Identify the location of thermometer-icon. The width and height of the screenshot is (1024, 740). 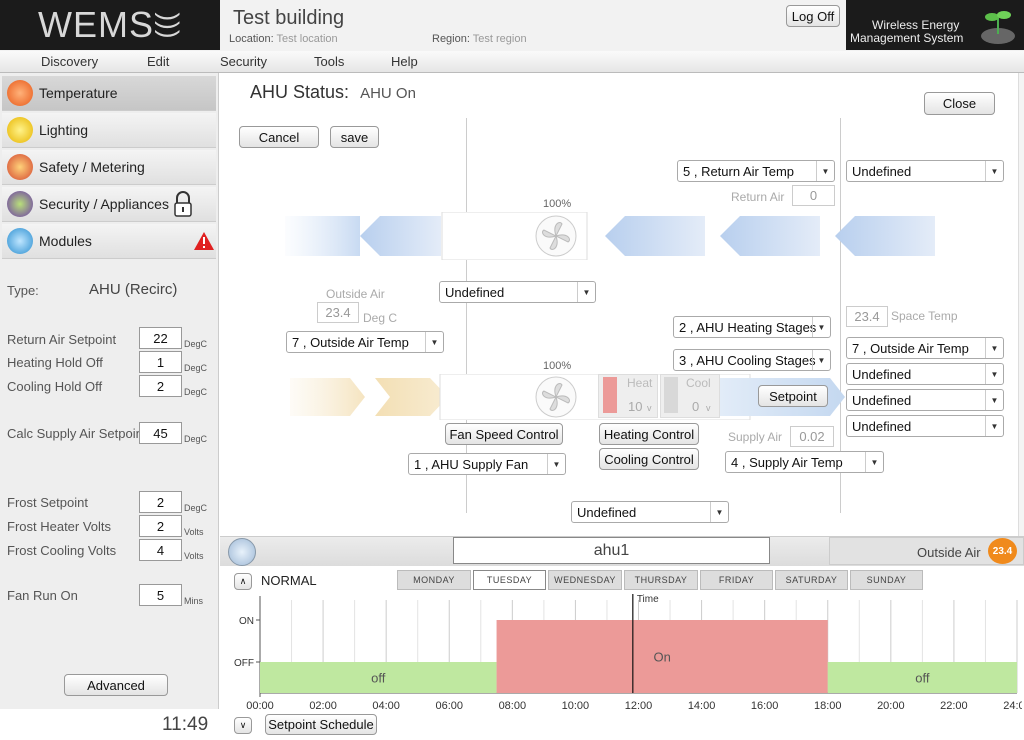
(20, 93).